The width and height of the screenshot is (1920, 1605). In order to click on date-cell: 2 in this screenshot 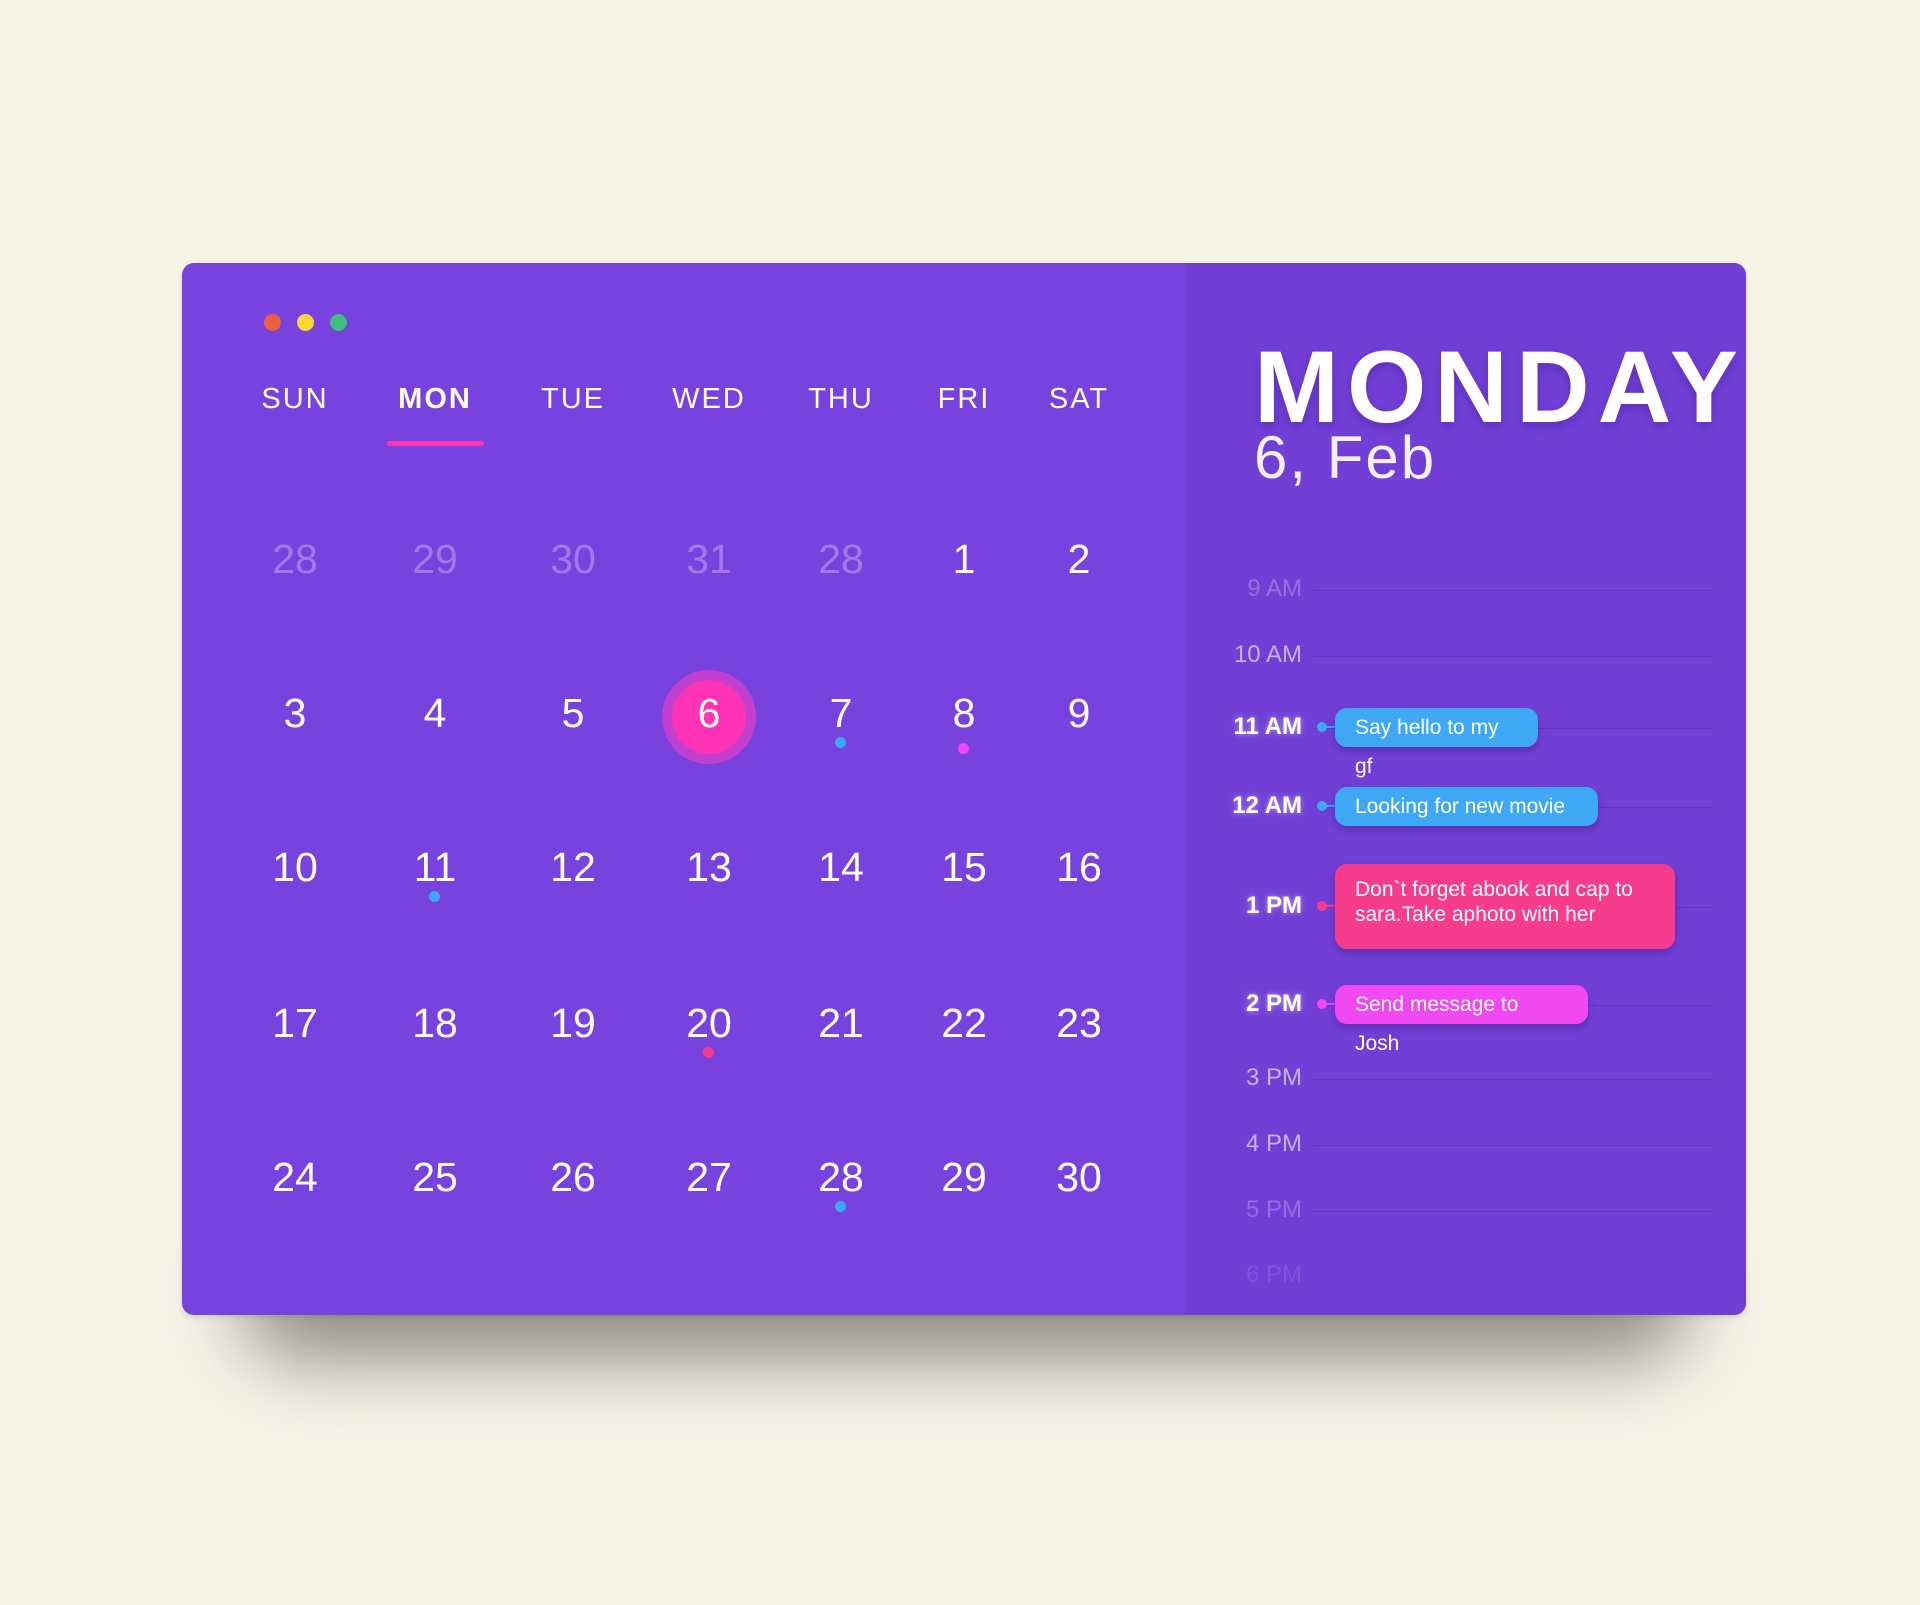, I will do `click(1079, 559)`.